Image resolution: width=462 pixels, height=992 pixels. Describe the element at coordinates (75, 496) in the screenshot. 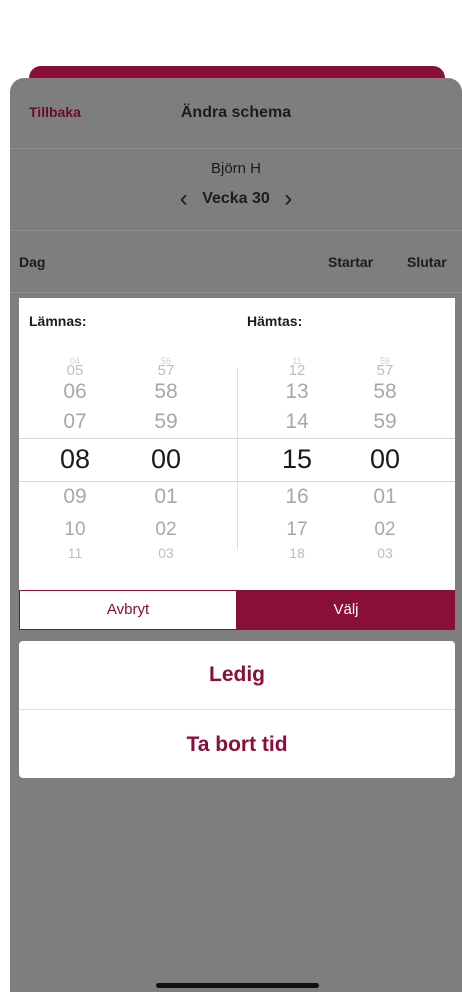

I see `wheel-item: 09` at that location.